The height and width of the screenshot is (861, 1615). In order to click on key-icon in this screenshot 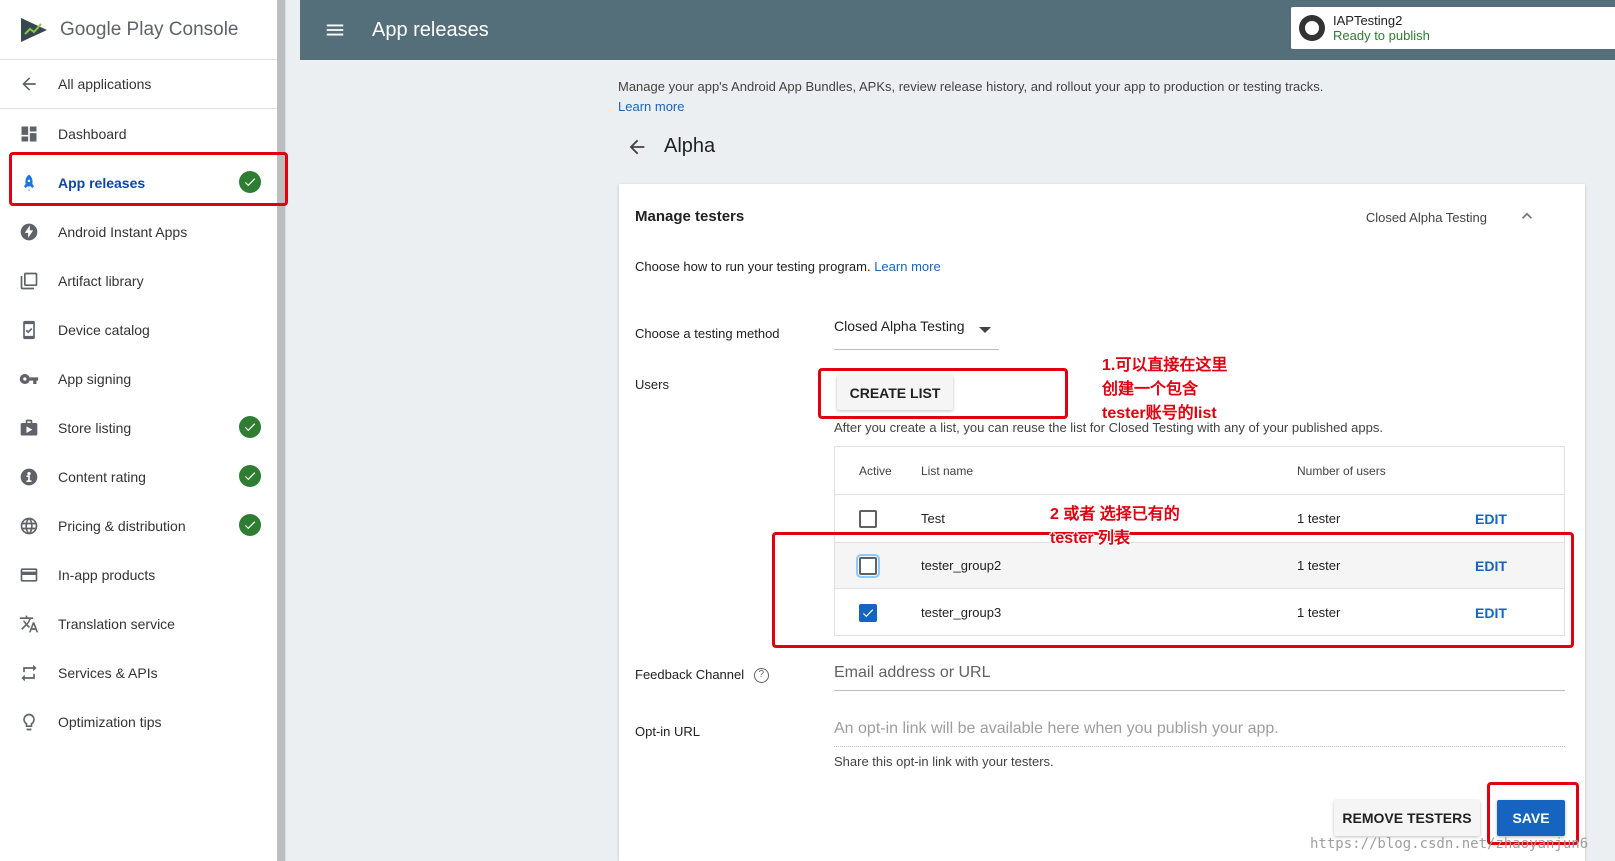, I will do `click(29, 379)`.